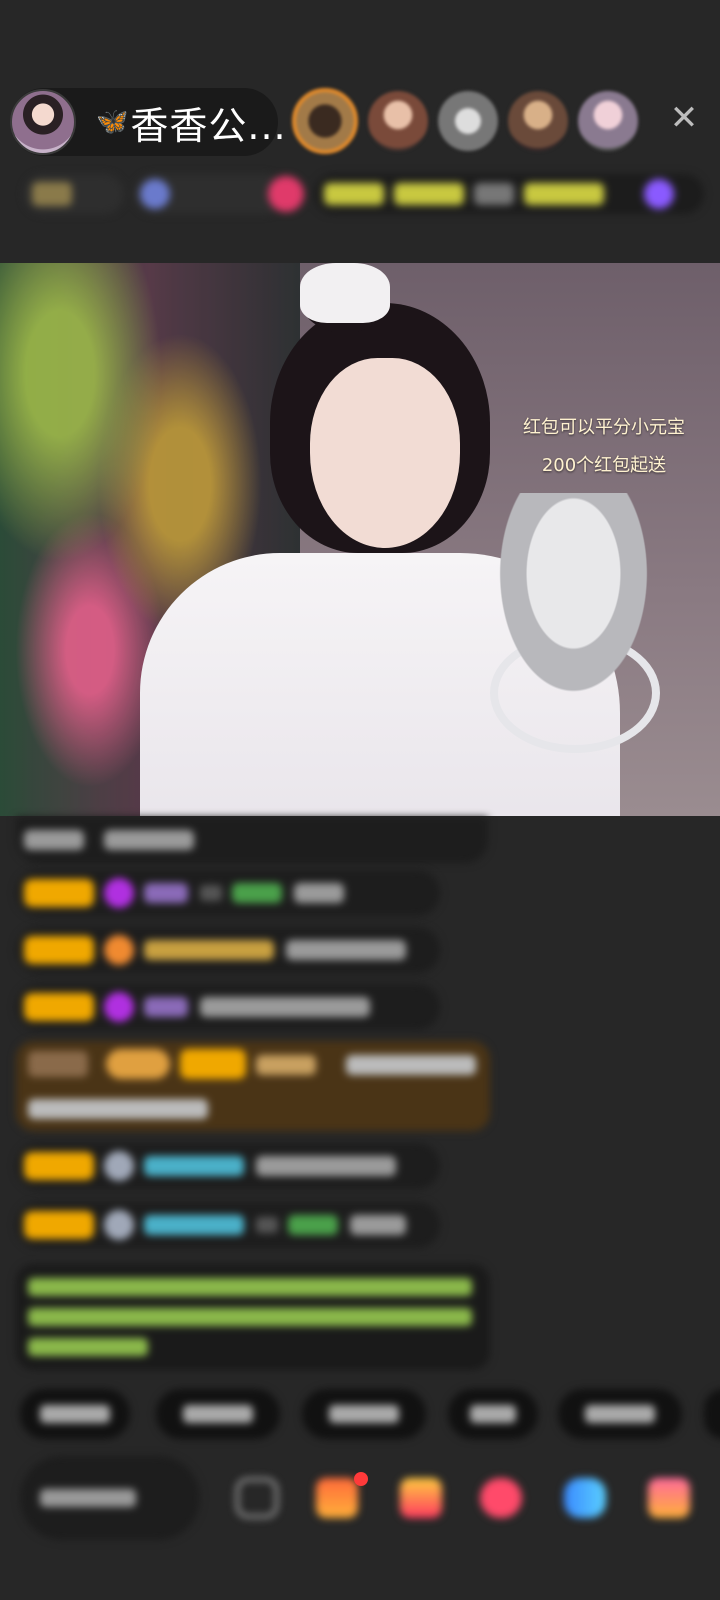 The width and height of the screenshot is (720, 1600). What do you see at coordinates (345, 293) in the screenshot?
I see `streamer-hair-bow` at bounding box center [345, 293].